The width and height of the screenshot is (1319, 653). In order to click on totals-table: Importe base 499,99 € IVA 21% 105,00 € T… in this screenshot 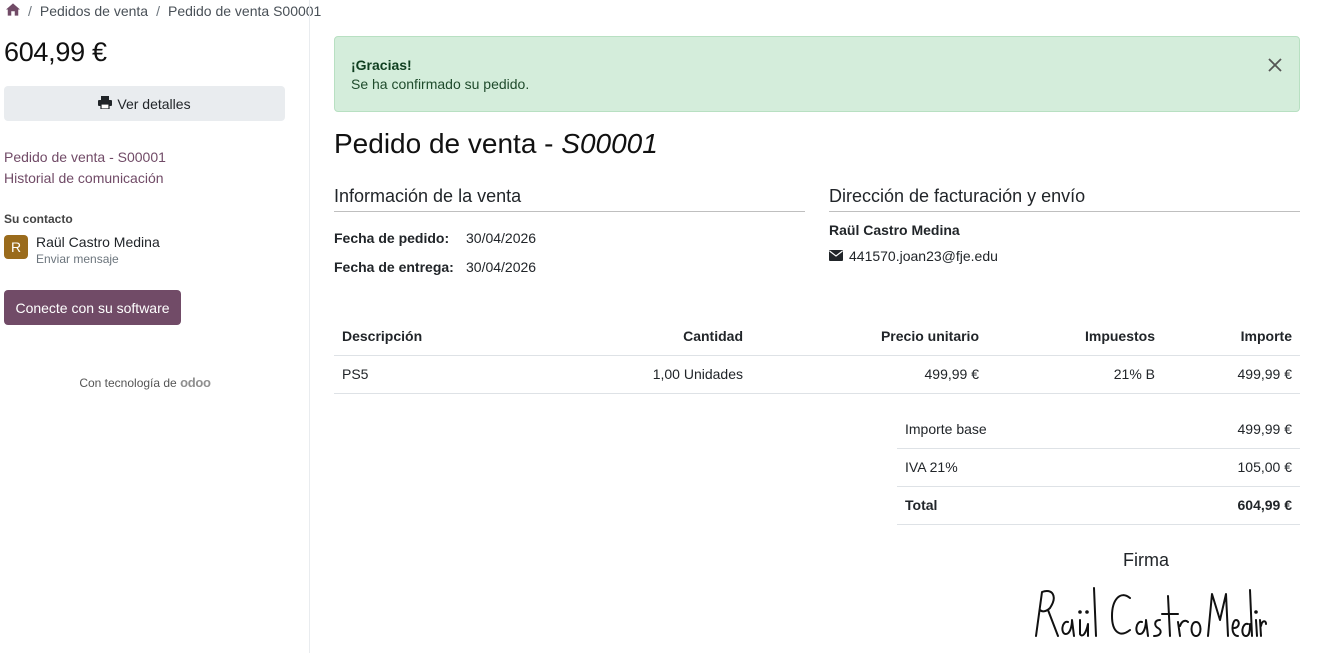, I will do `click(1098, 467)`.